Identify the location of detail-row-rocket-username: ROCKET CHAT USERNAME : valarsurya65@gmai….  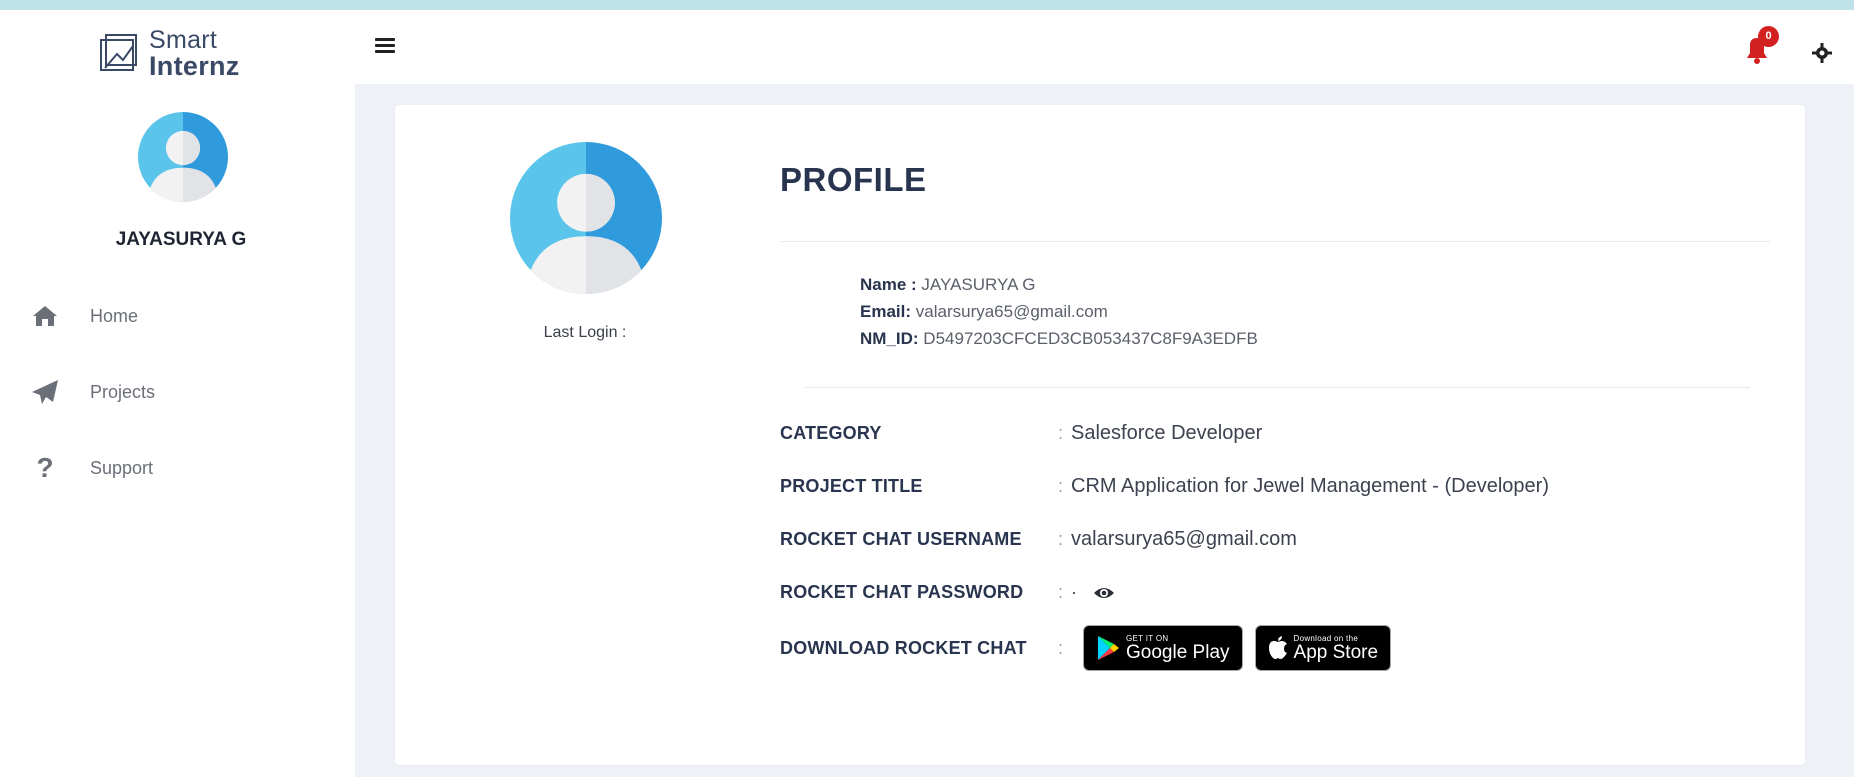
(1038, 539).